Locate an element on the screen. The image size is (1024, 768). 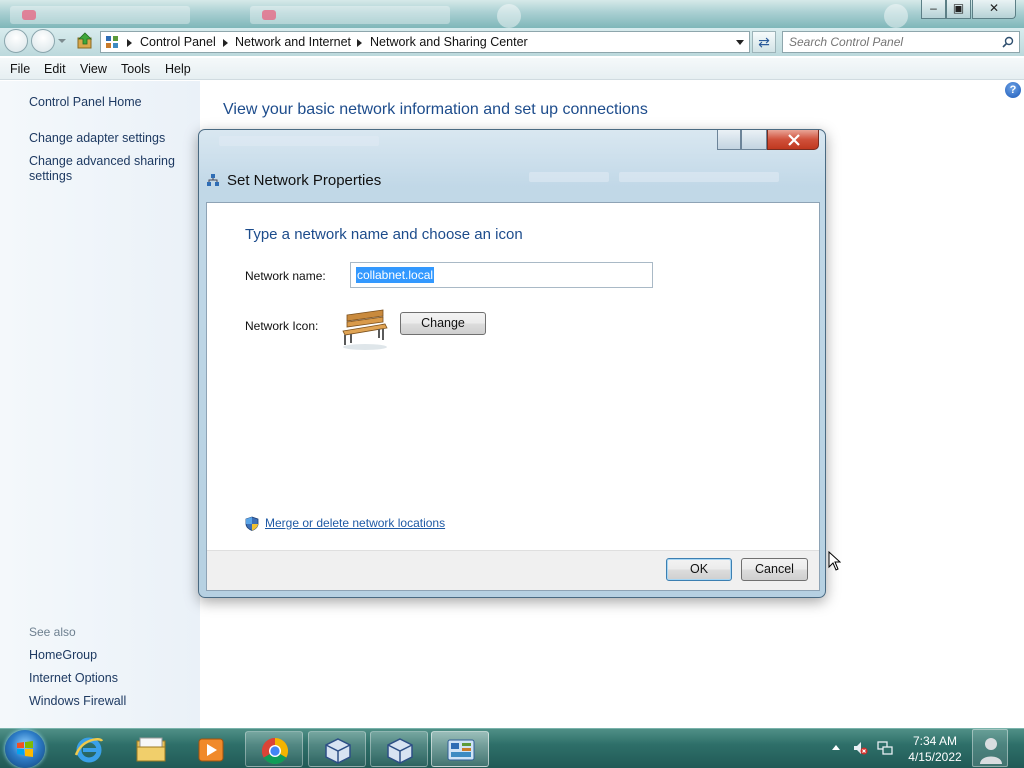
taskbar-media-player is located at coordinates (211, 749).